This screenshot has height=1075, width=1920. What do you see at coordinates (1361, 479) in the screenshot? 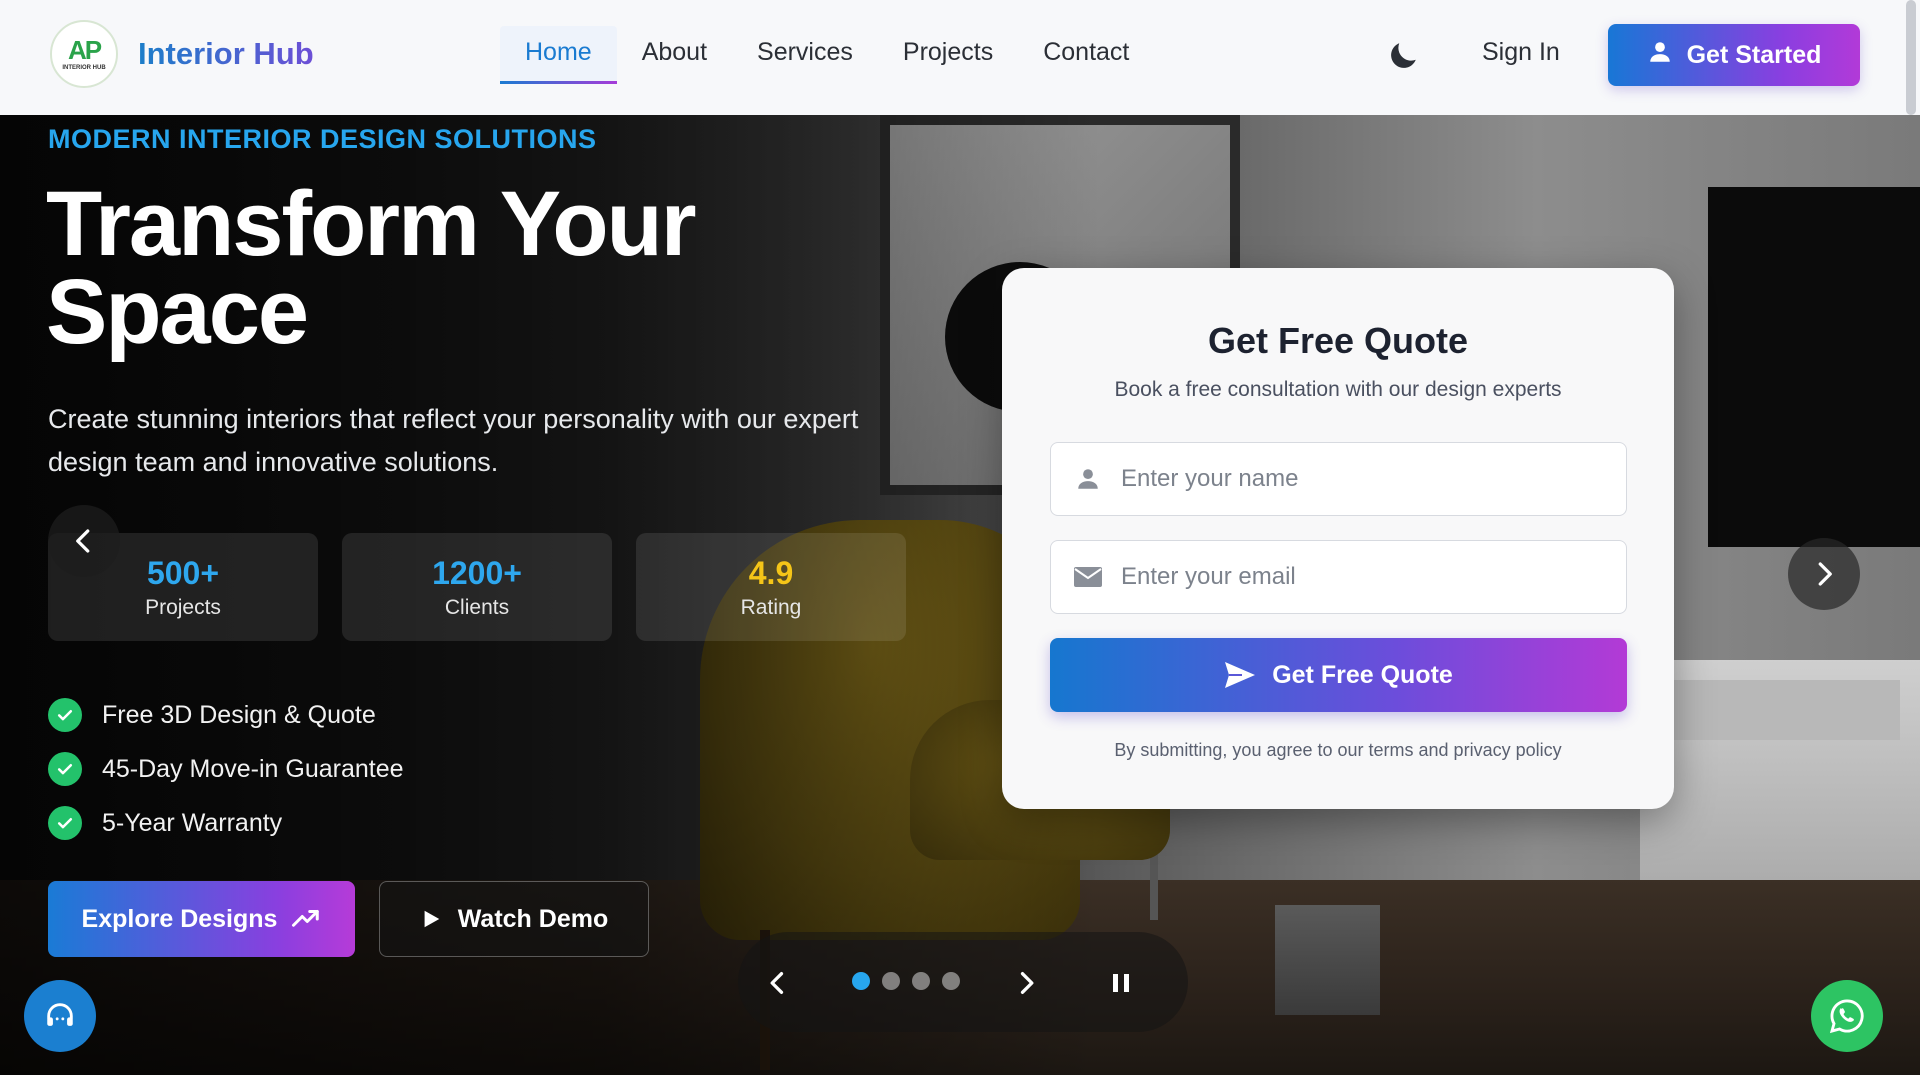
I see `name-input` at bounding box center [1361, 479].